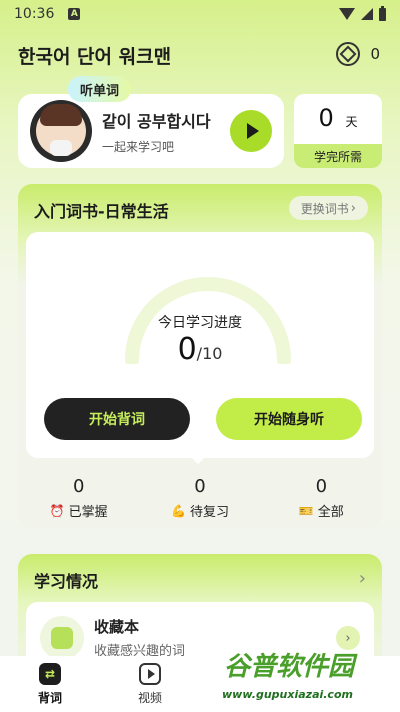 The width and height of the screenshot is (400, 712). What do you see at coordinates (117, 419) in the screenshot?
I see `start-memorize-button: 开始背词` at bounding box center [117, 419].